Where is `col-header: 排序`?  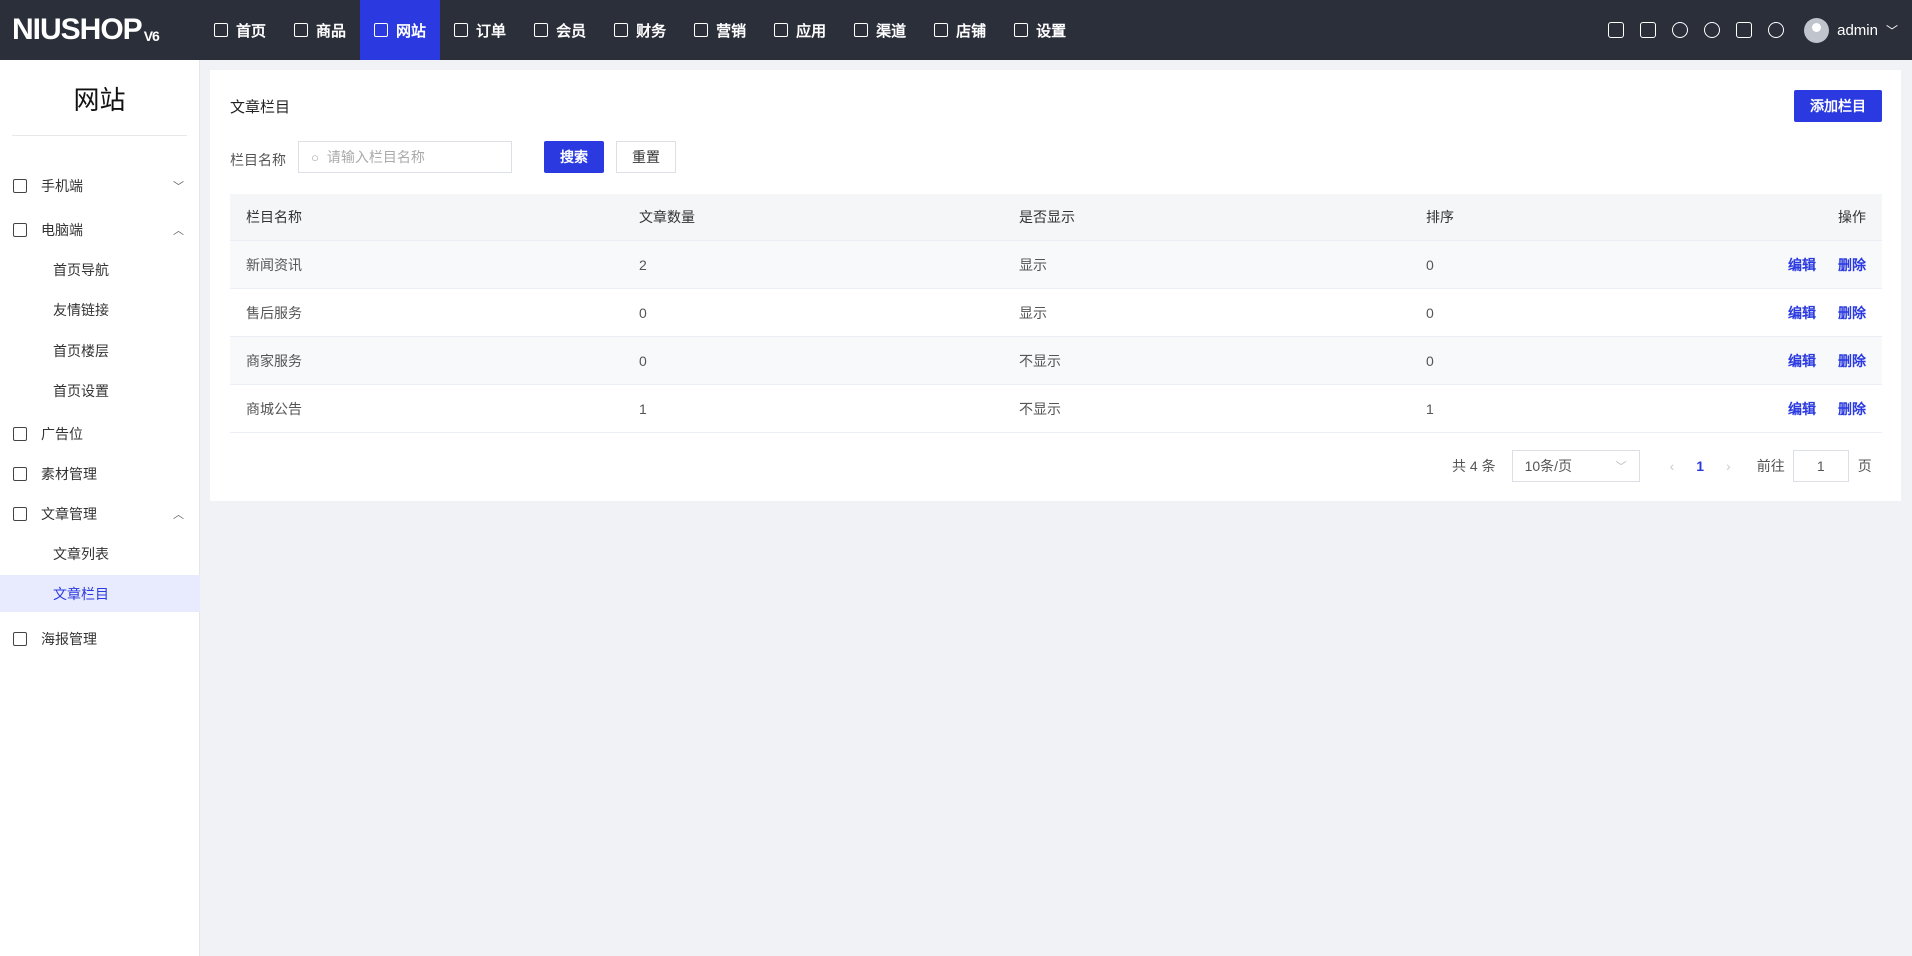 col-header: 排序 is located at coordinates (1440, 217).